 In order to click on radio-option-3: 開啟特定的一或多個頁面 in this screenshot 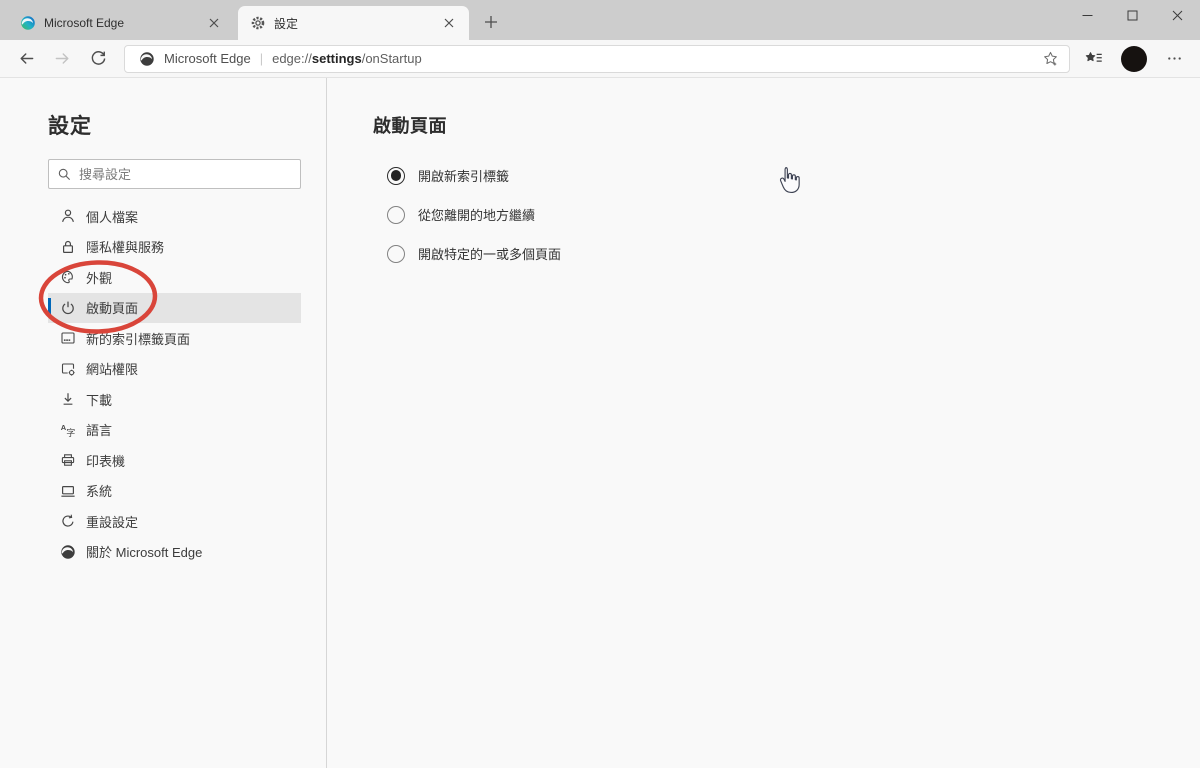, I will do `click(793, 253)`.